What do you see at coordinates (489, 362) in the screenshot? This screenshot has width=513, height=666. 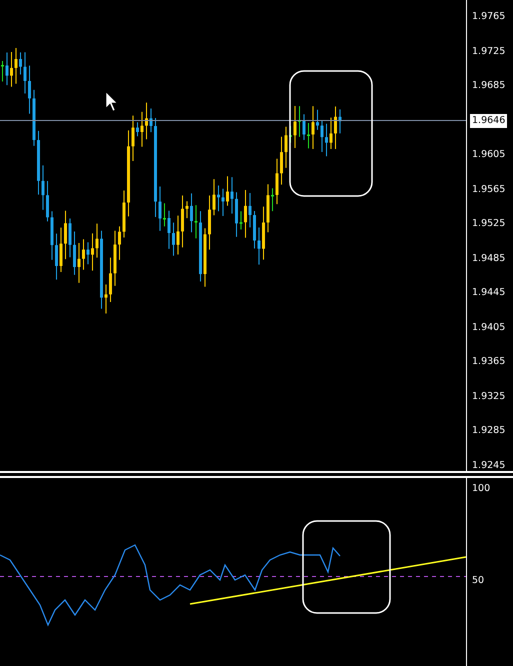 I see `price-tick-label: 1.9365` at bounding box center [489, 362].